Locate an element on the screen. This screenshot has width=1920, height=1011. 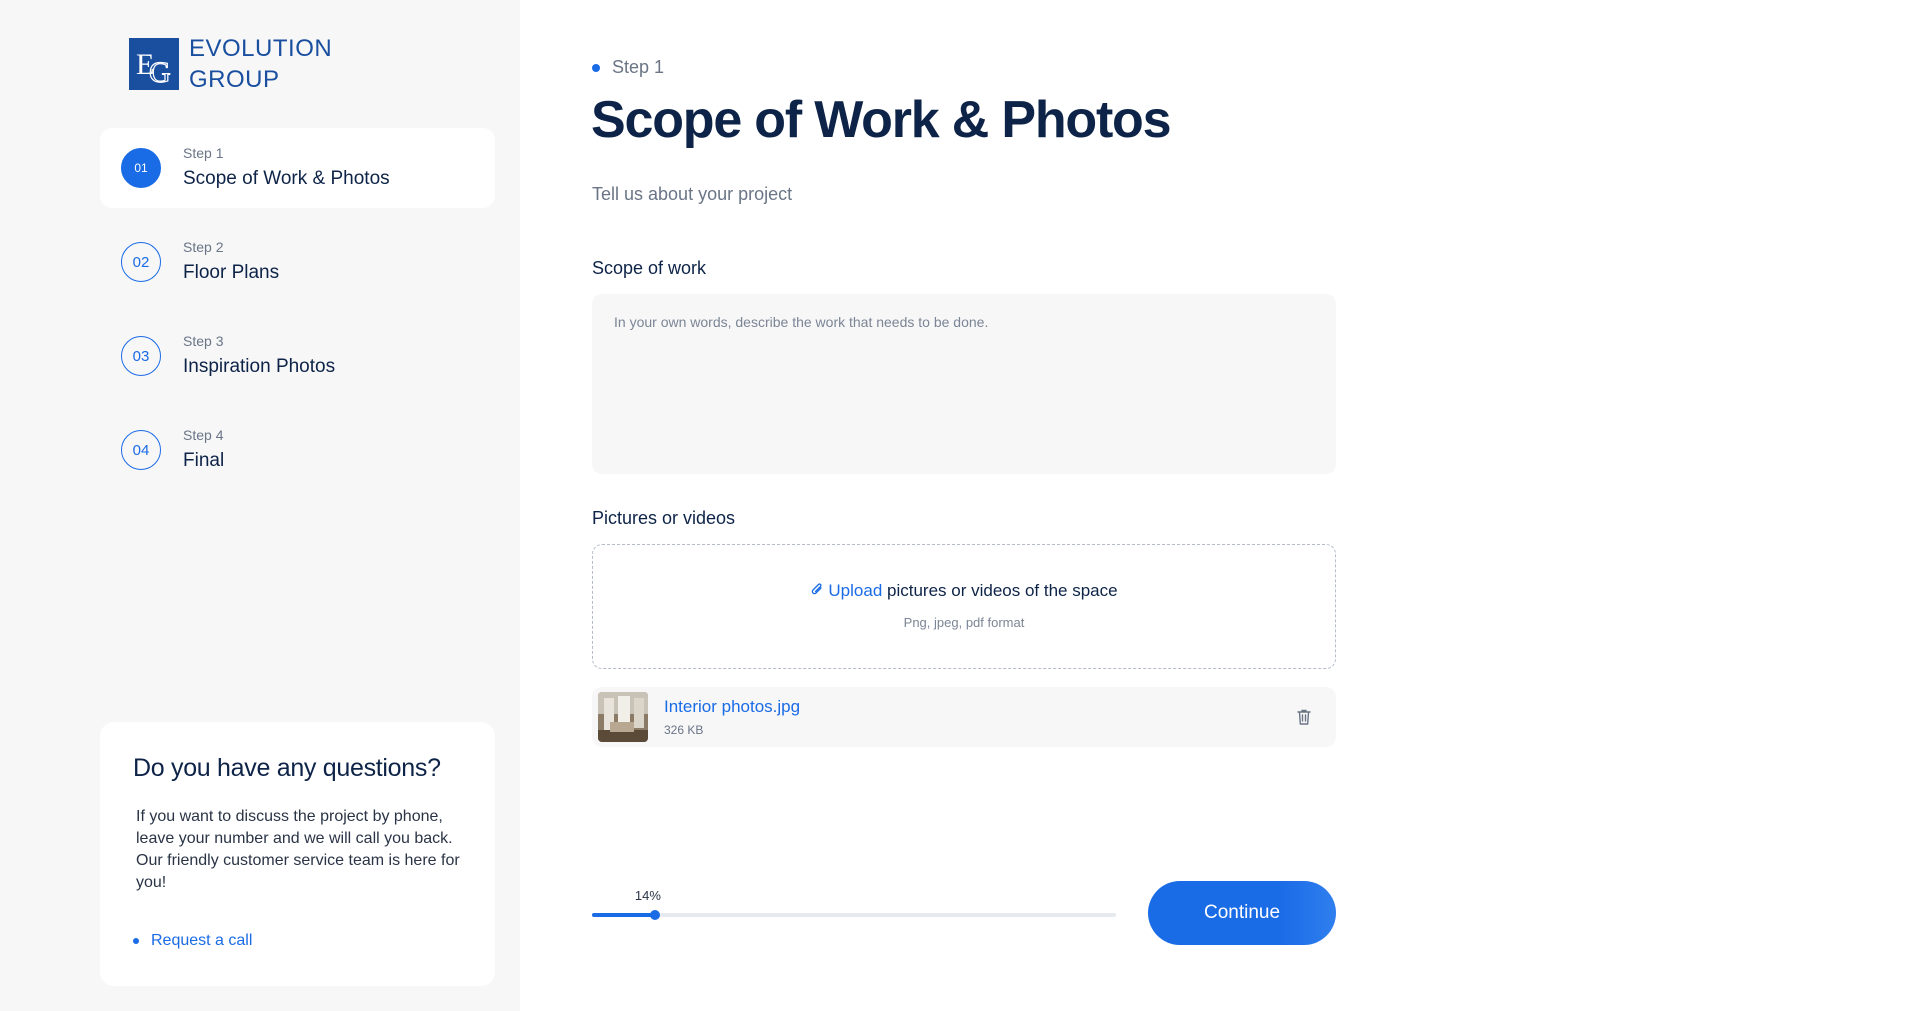
bullet-dot-icon is located at coordinates (136, 941).